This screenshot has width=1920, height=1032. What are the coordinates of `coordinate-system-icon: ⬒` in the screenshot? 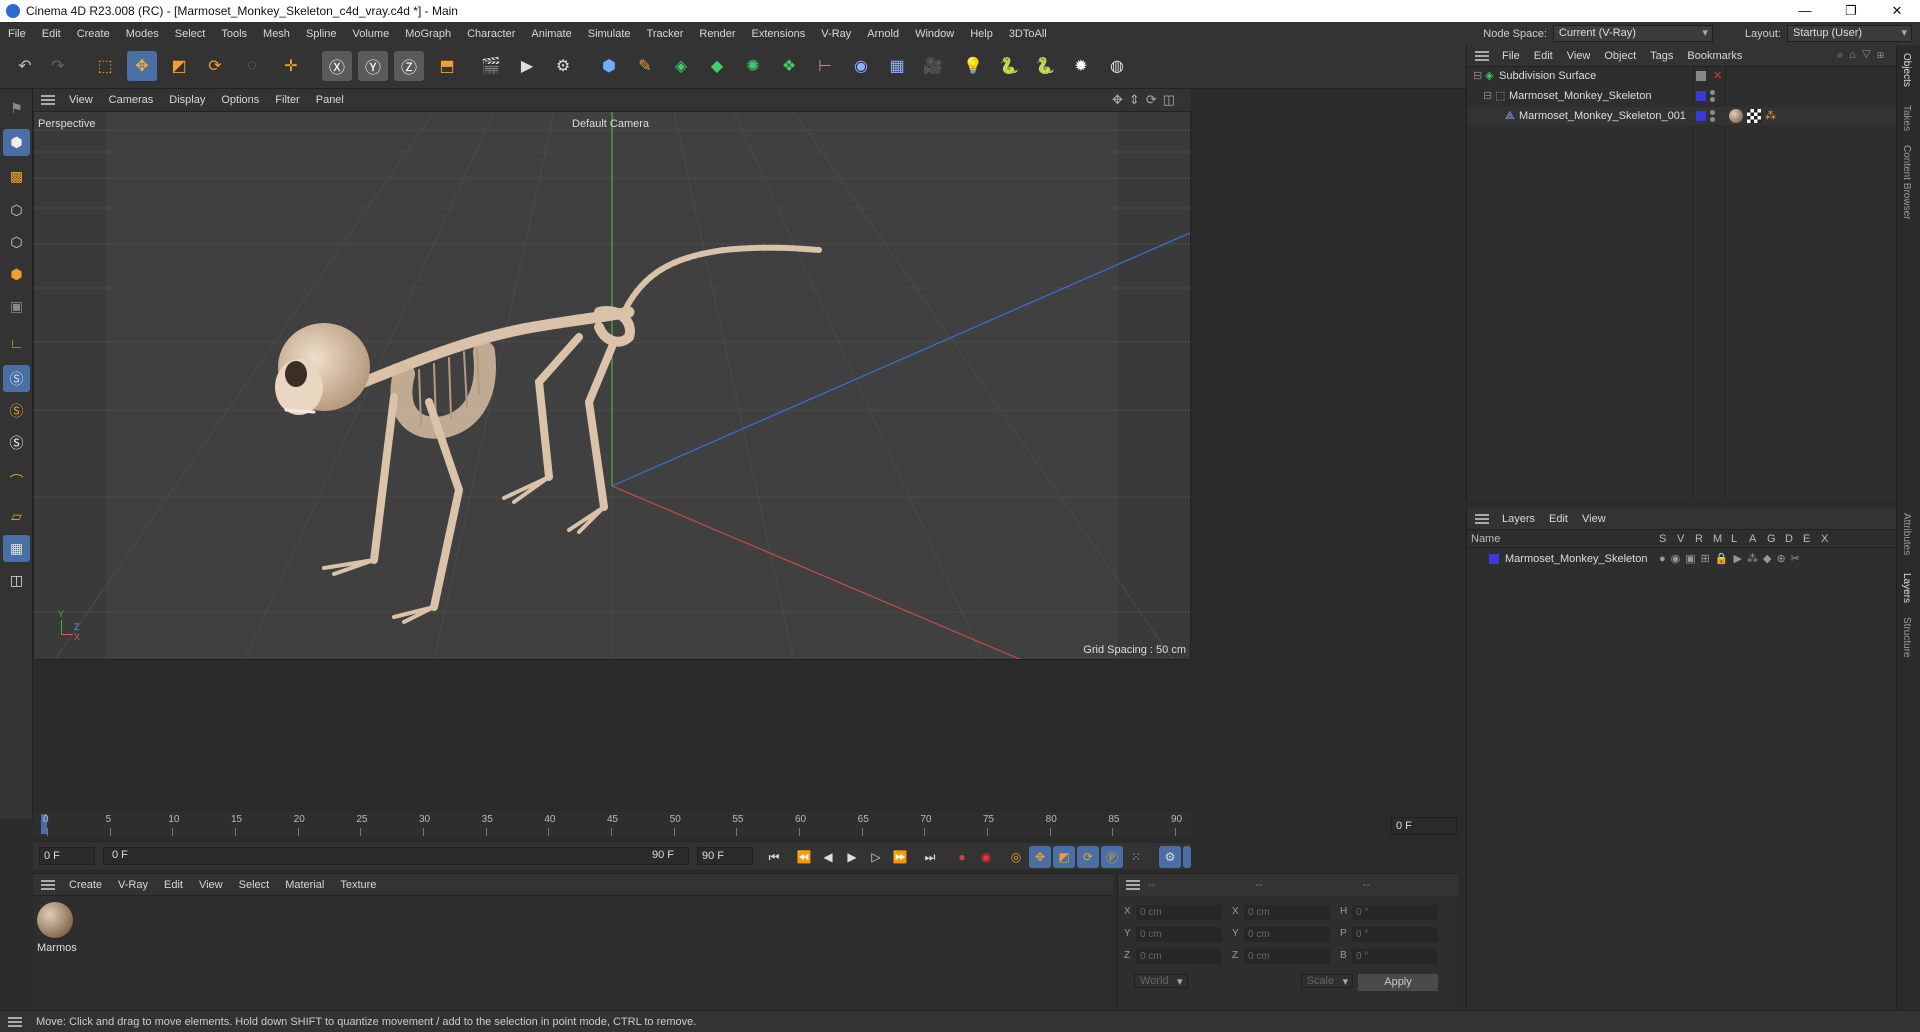 It's located at (447, 66).